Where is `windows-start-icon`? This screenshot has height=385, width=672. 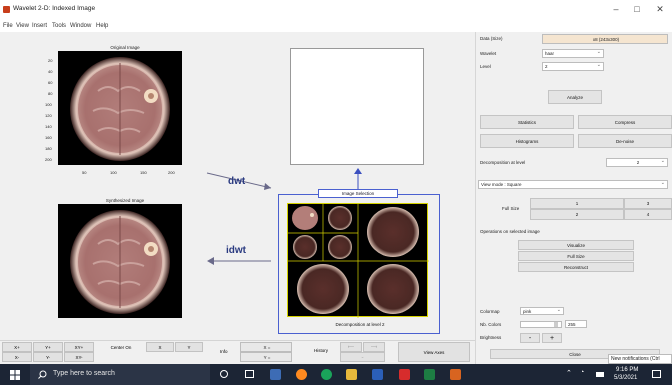 windows-start-icon is located at coordinates (15, 375).